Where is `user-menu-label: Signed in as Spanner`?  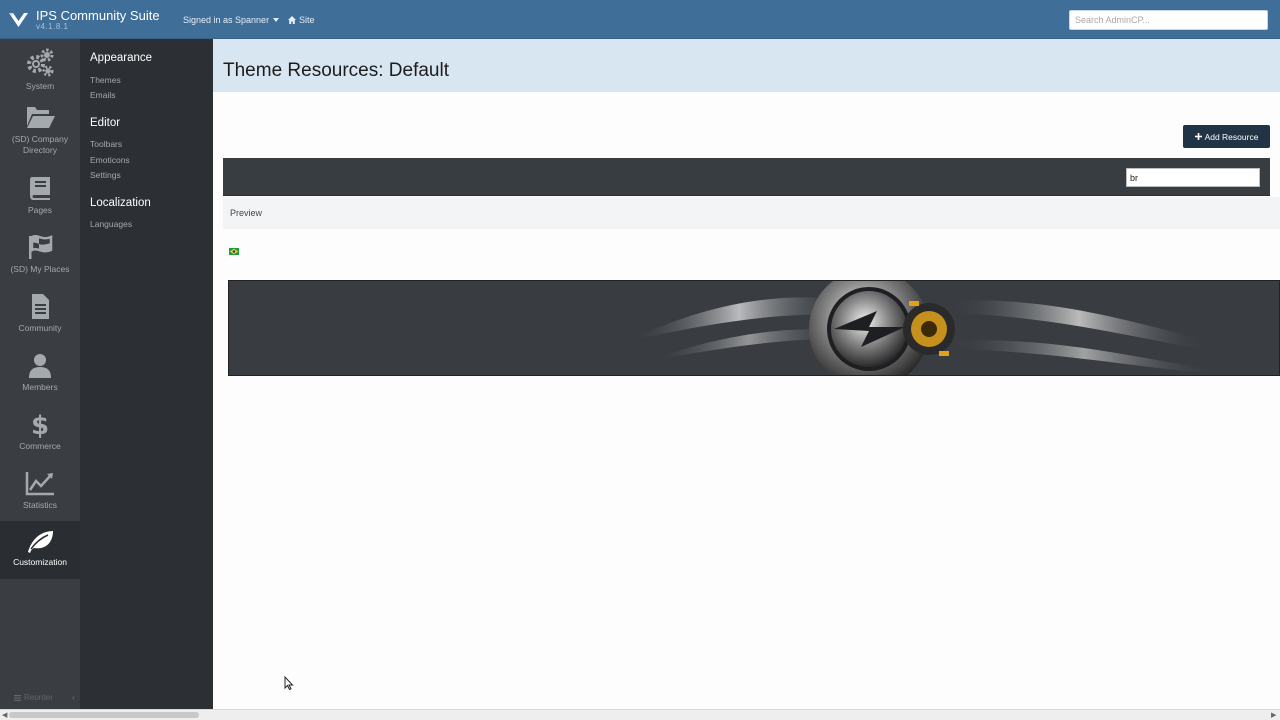 user-menu-label: Signed in as Spanner is located at coordinates (226, 20).